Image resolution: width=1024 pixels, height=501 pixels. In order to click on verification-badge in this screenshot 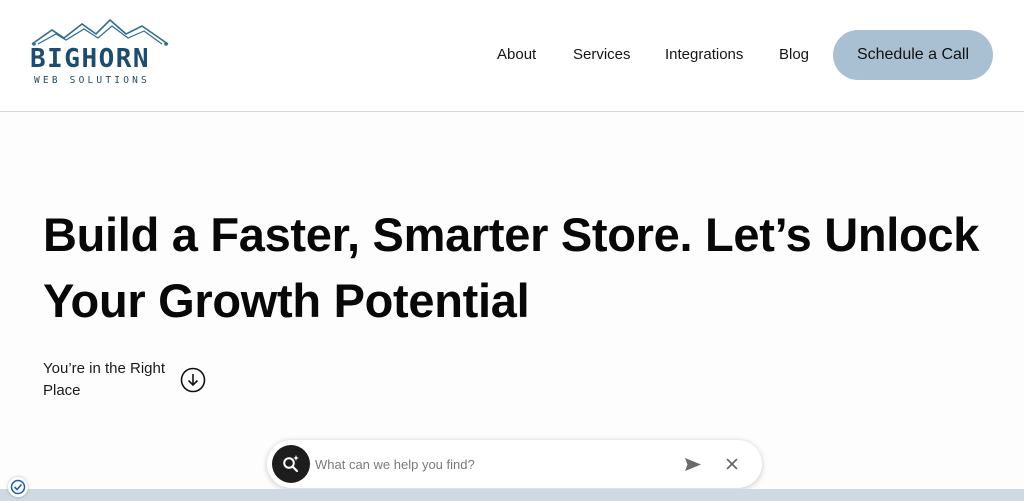, I will do `click(18, 487)`.